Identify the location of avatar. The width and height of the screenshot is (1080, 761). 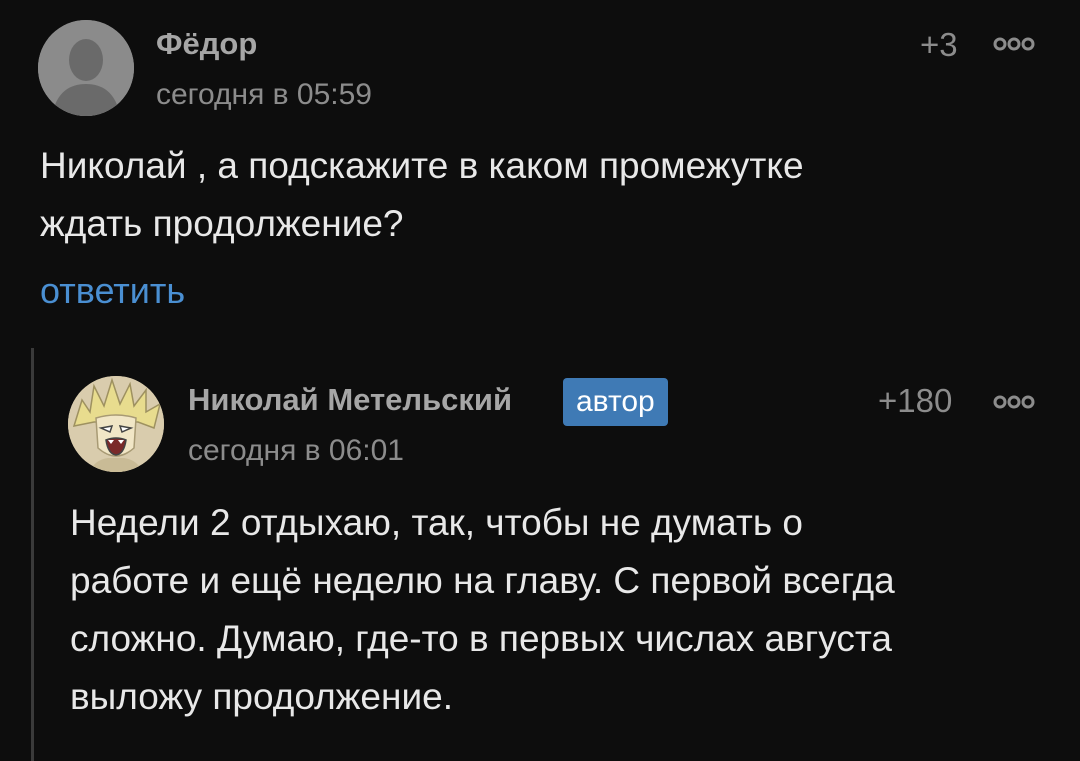
(116, 424).